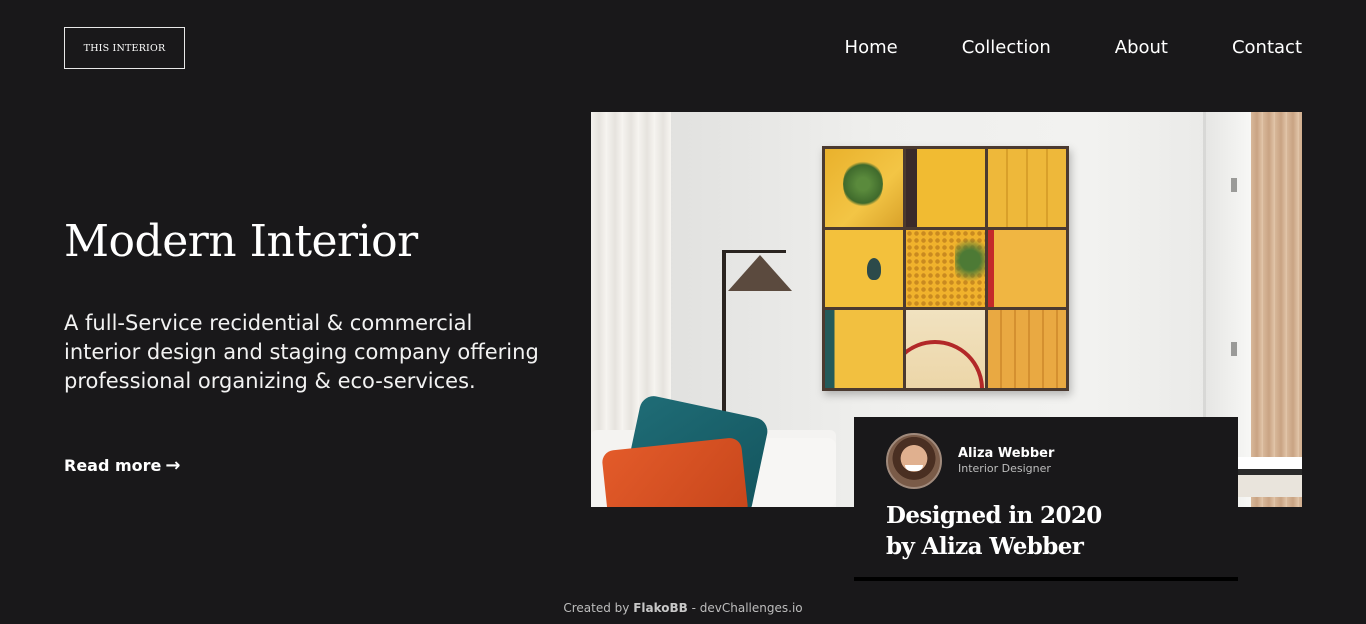  Describe the element at coordinates (1036, 531) in the screenshot. I see `card-title: Designed in 2020 by Aliza Webber` at that location.